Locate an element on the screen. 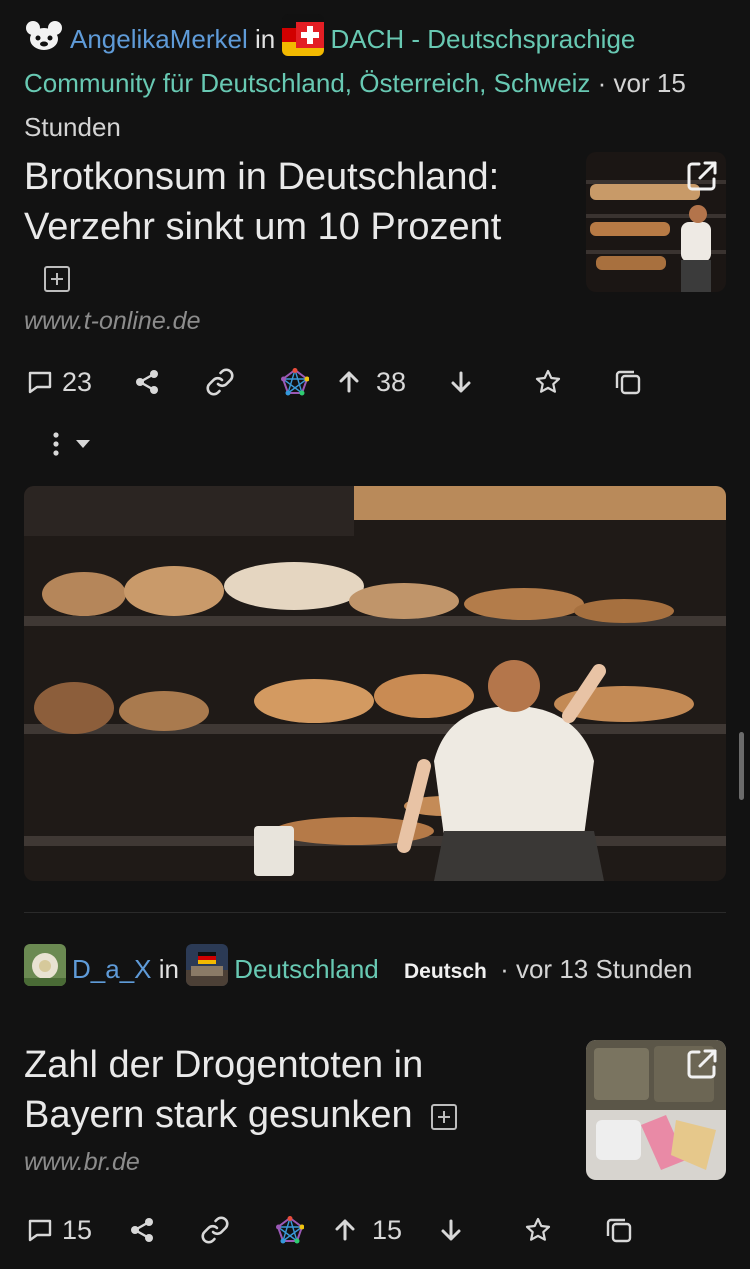 The height and width of the screenshot is (1269, 750). more-actions-row is located at coordinates (375, 444).